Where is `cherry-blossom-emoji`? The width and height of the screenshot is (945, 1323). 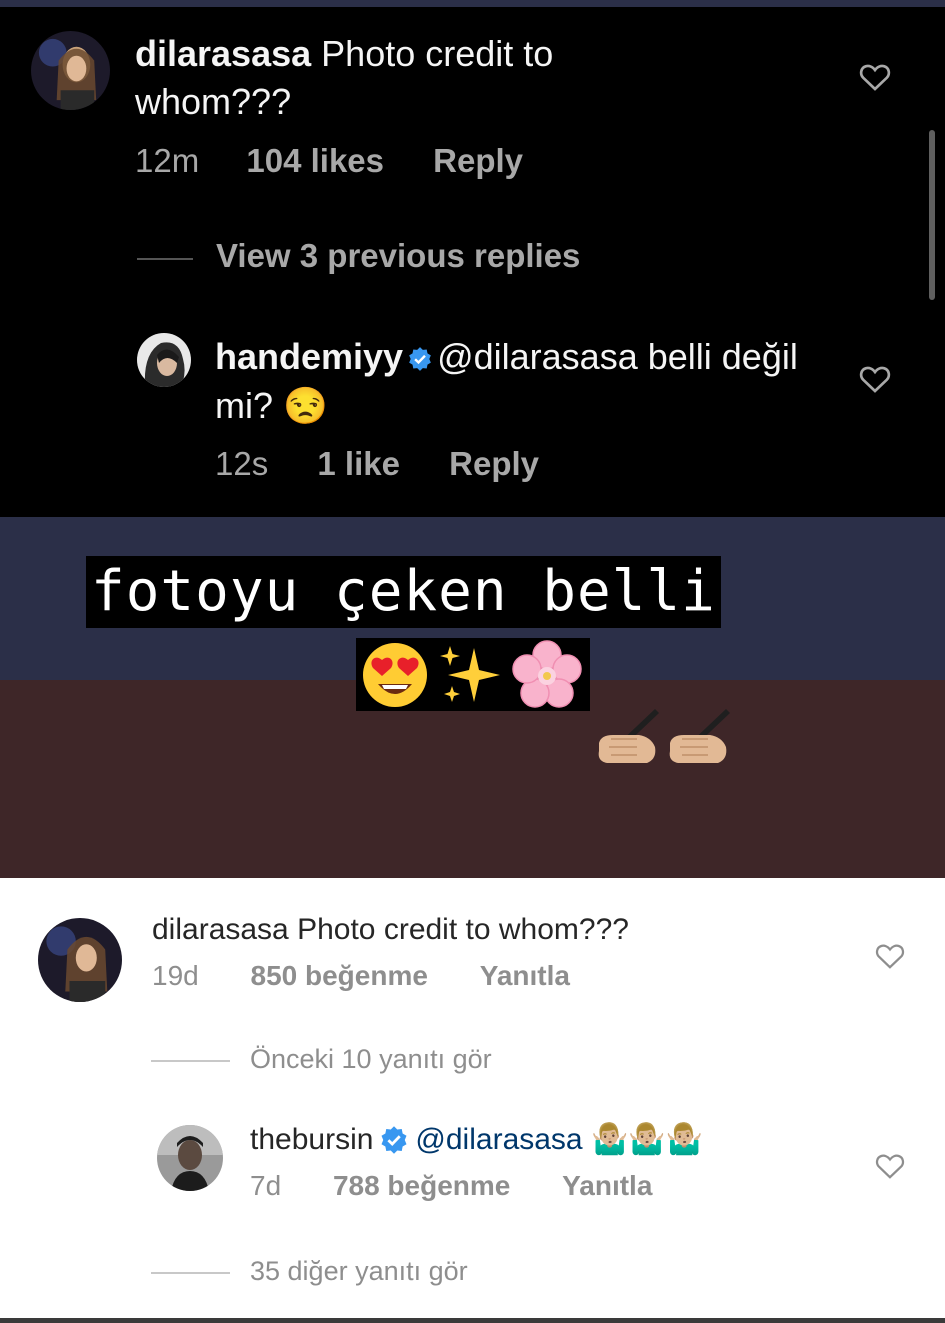
cherry-blossom-emoji is located at coordinates (547, 674).